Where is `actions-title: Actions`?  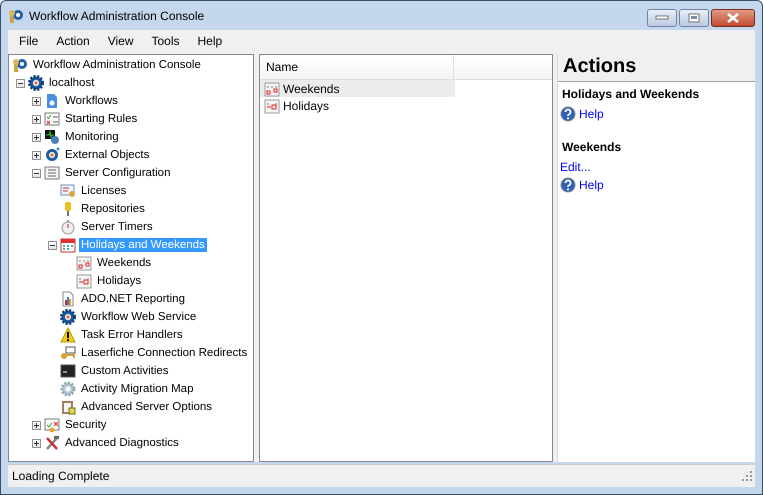
actions-title: Actions is located at coordinates (656, 68).